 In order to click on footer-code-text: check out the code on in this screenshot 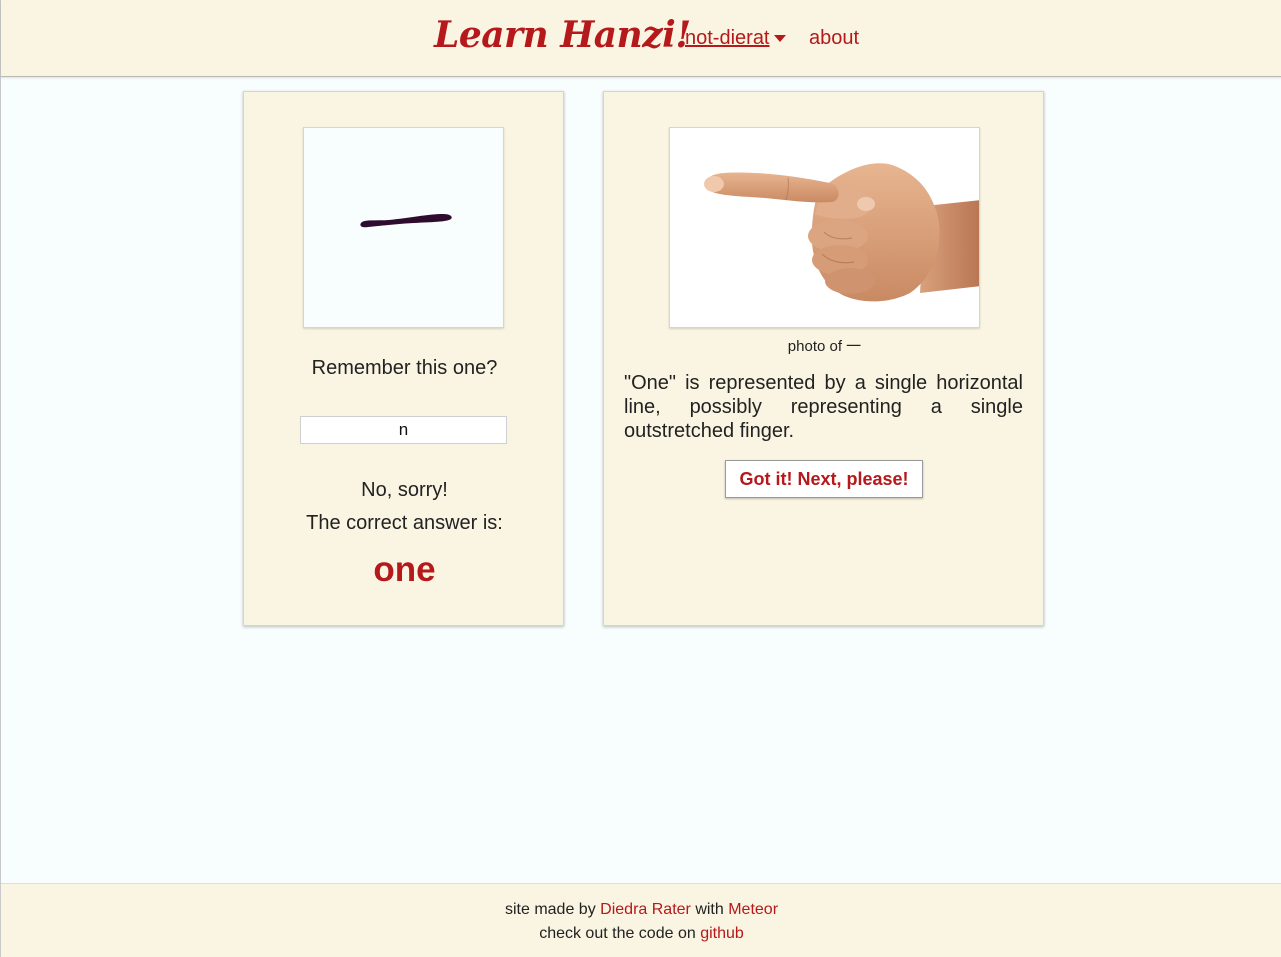, I will do `click(617, 933)`.